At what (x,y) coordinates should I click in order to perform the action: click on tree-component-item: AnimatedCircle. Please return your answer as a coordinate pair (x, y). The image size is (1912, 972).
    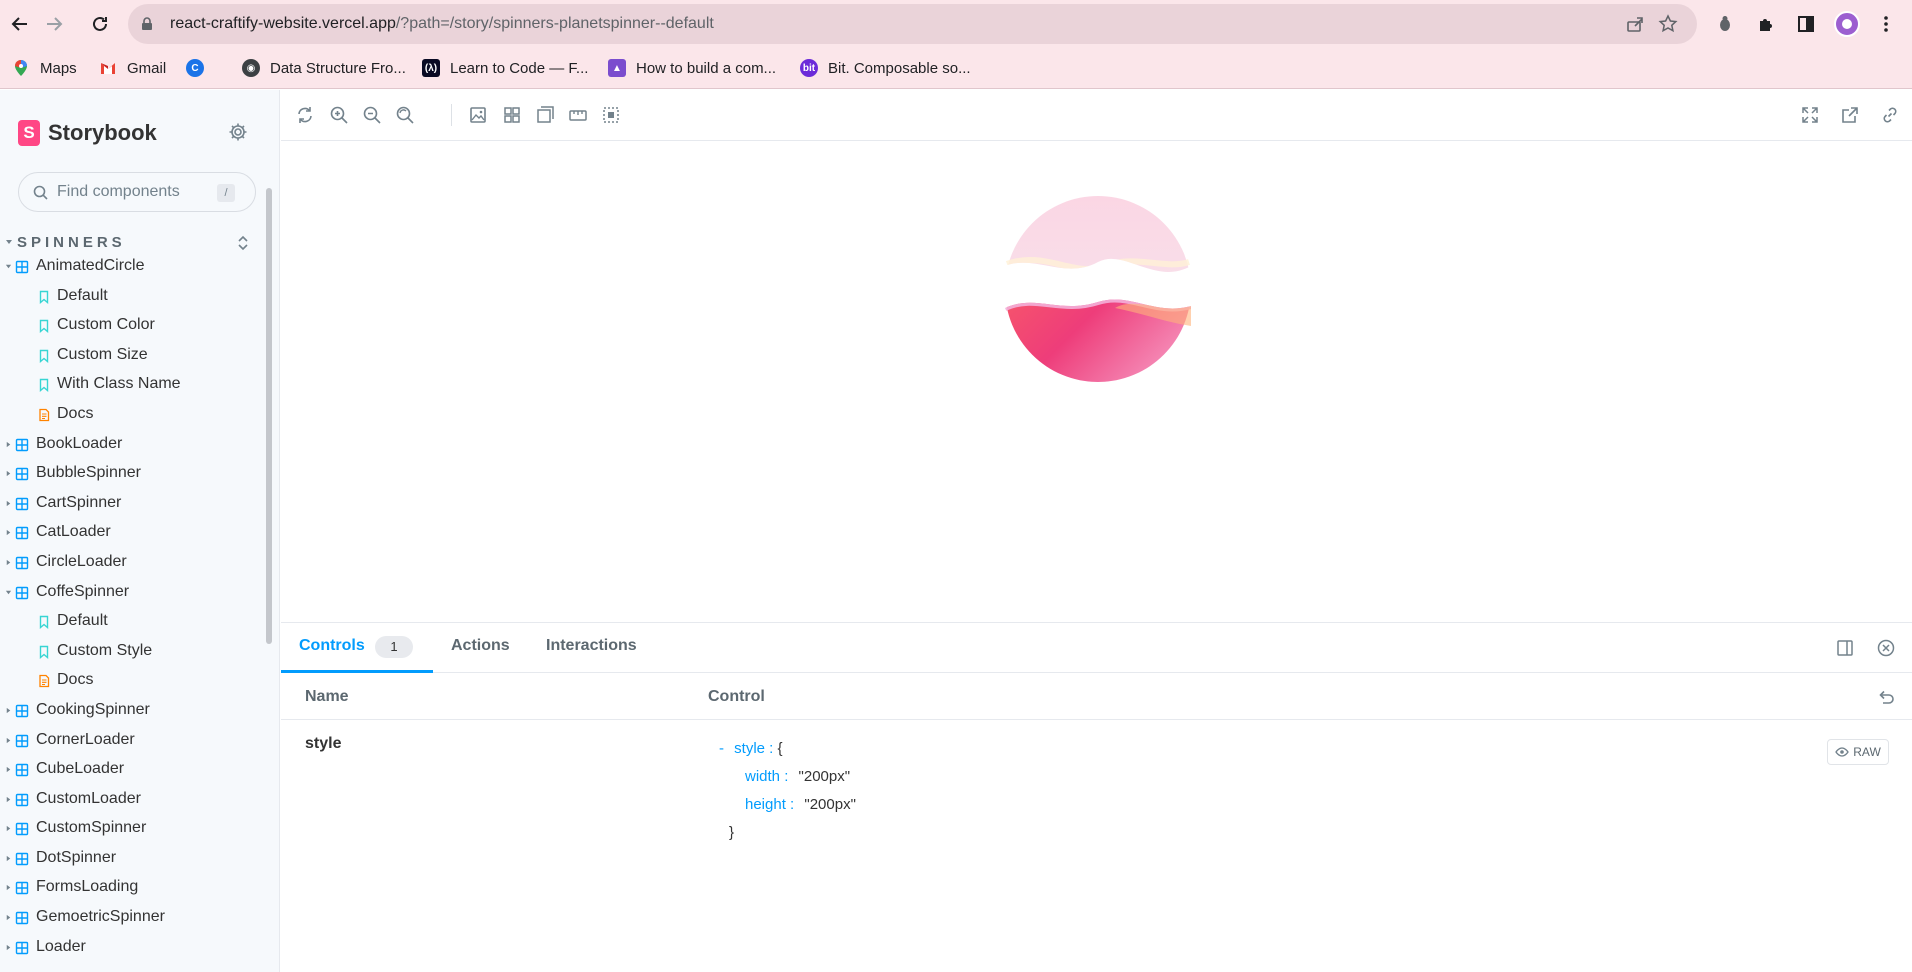
    Looking at the image, I should click on (131, 267).